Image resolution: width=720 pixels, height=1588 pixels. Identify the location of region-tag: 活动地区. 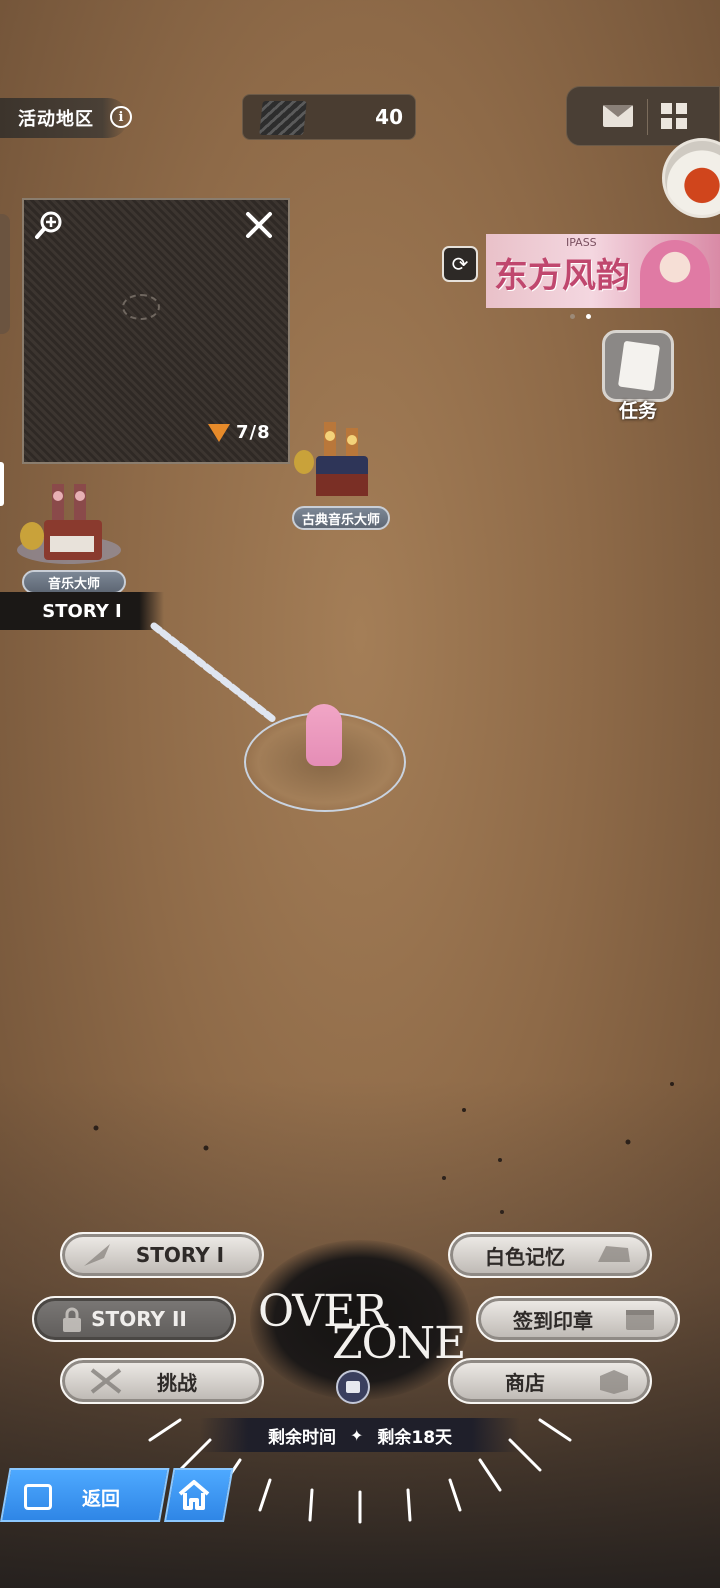
(64, 118).